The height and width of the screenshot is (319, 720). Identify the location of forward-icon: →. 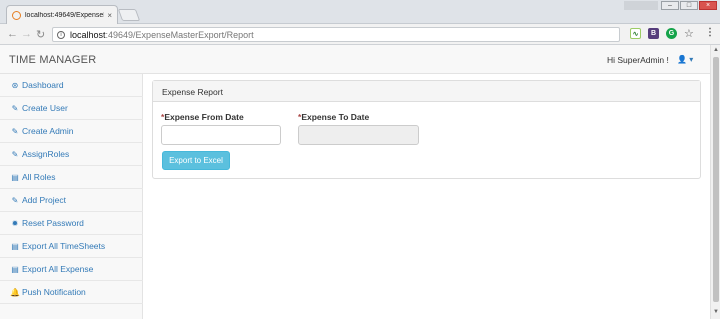
(26, 34).